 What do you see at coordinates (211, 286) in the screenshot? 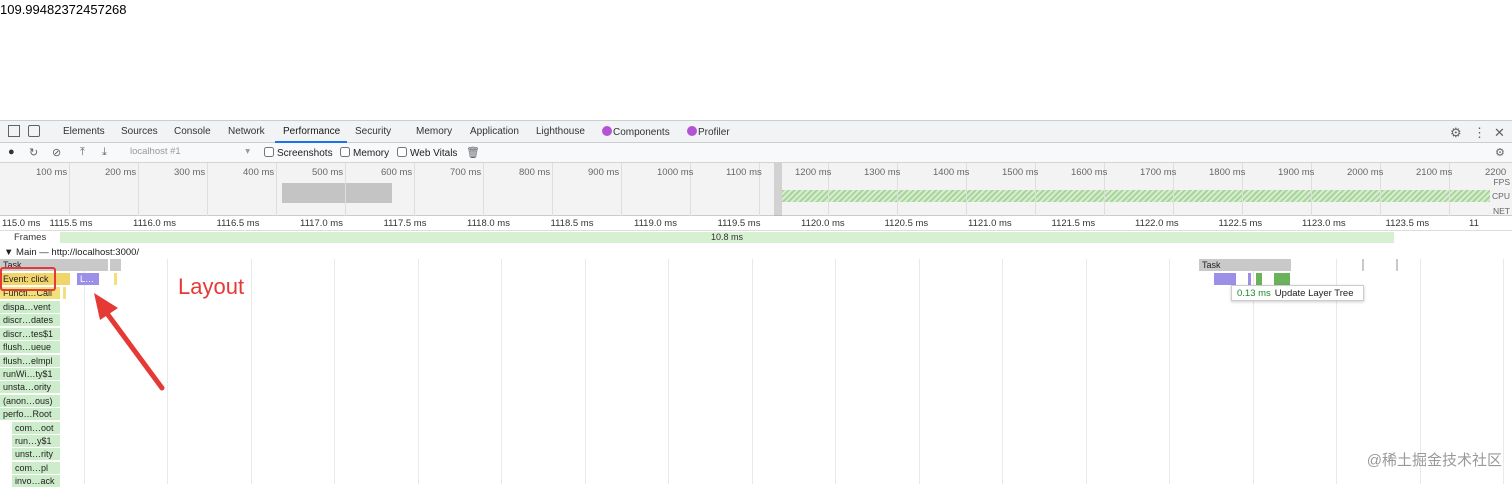
I see `annotation-label: Layout` at bounding box center [211, 286].